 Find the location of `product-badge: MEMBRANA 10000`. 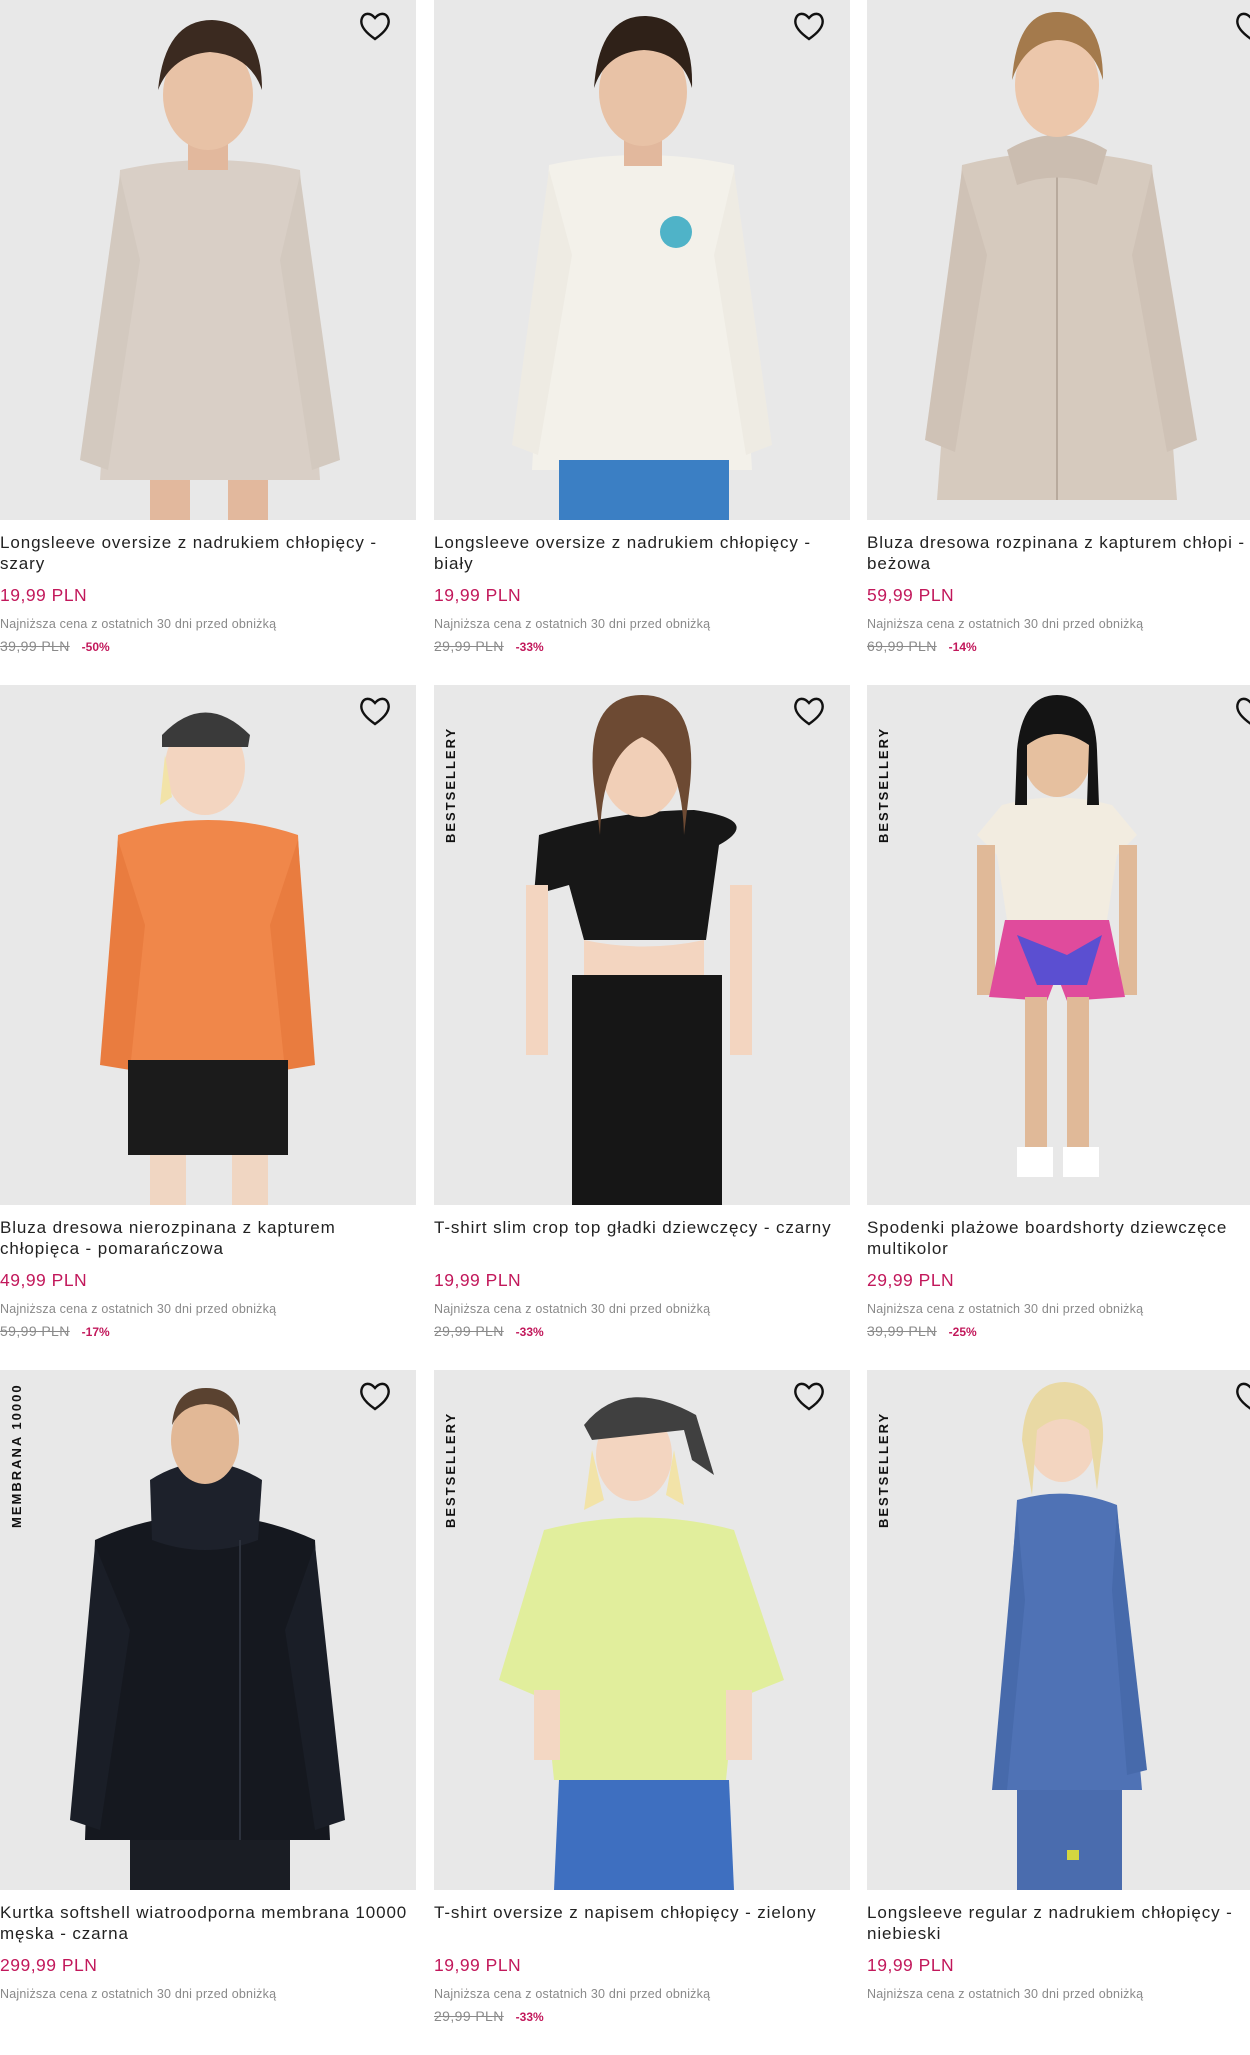

product-badge: MEMBRANA 10000 is located at coordinates (17, 1453).